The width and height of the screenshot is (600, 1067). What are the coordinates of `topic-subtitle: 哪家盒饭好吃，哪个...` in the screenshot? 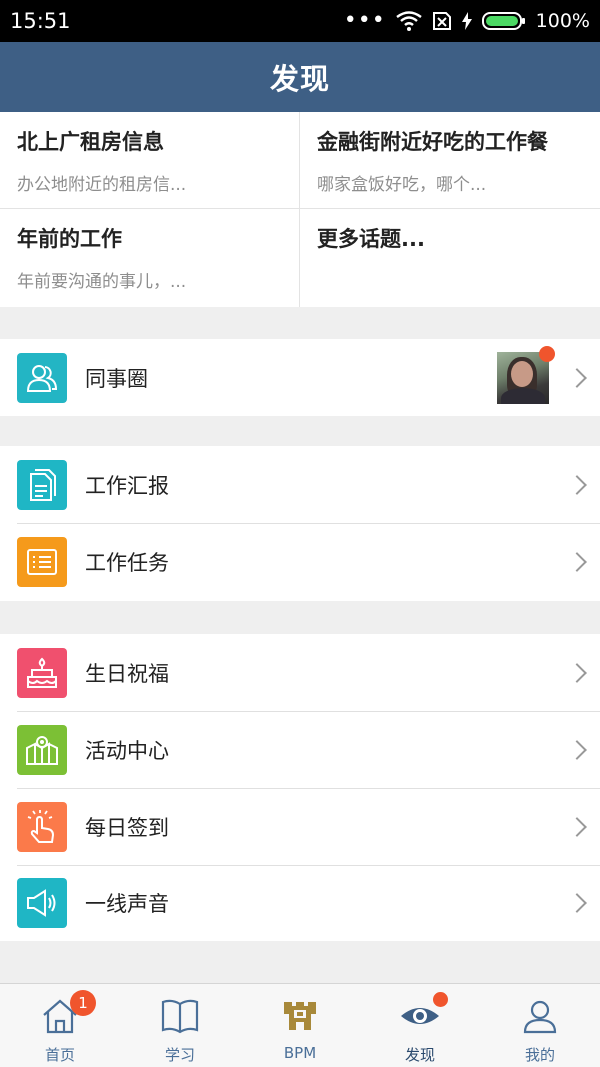 It's located at (402, 185).